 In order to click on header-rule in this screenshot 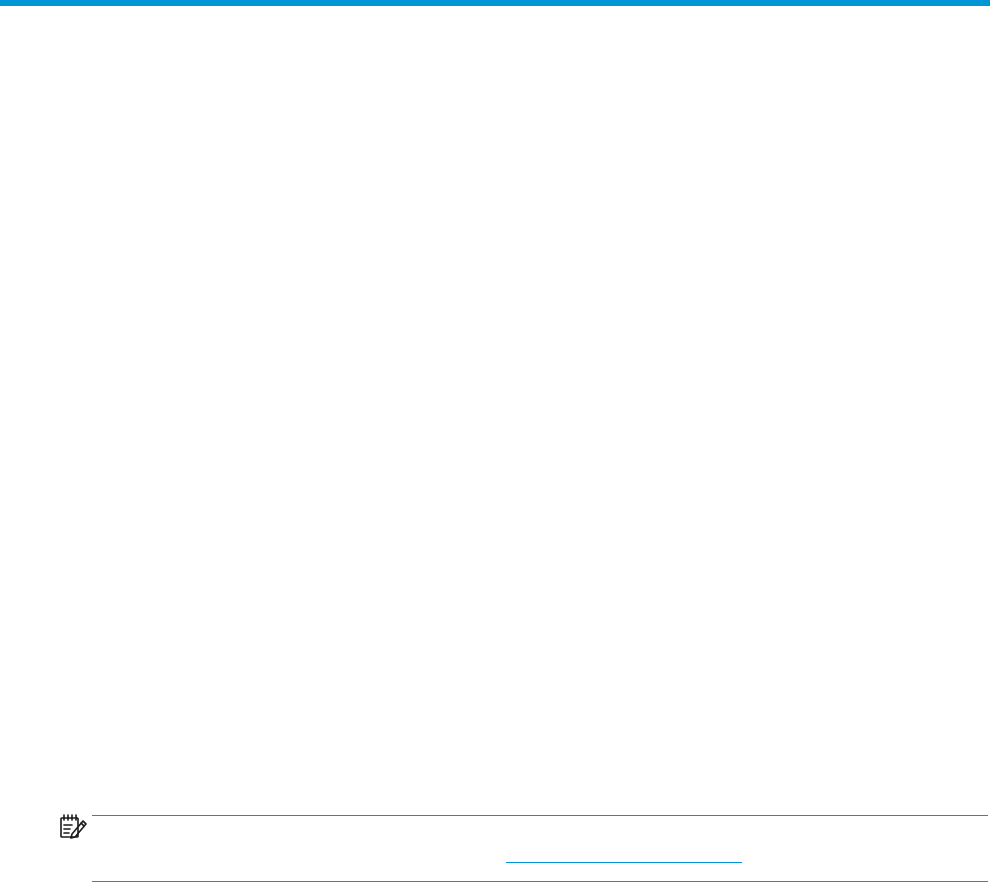, I will do `click(495, 3)`.